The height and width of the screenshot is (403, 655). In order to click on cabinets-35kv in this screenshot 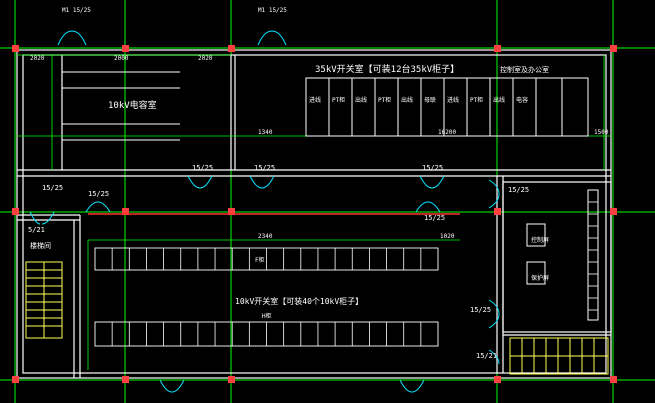, I will do `click(447, 107)`.